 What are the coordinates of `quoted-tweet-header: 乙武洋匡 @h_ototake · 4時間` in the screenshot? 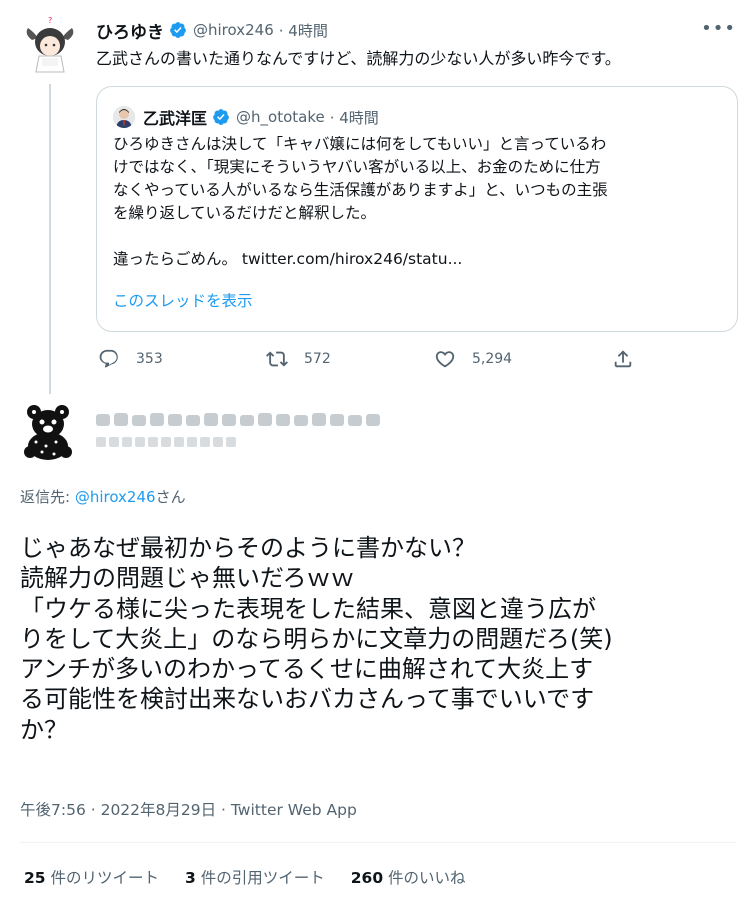 It's located at (261, 117).